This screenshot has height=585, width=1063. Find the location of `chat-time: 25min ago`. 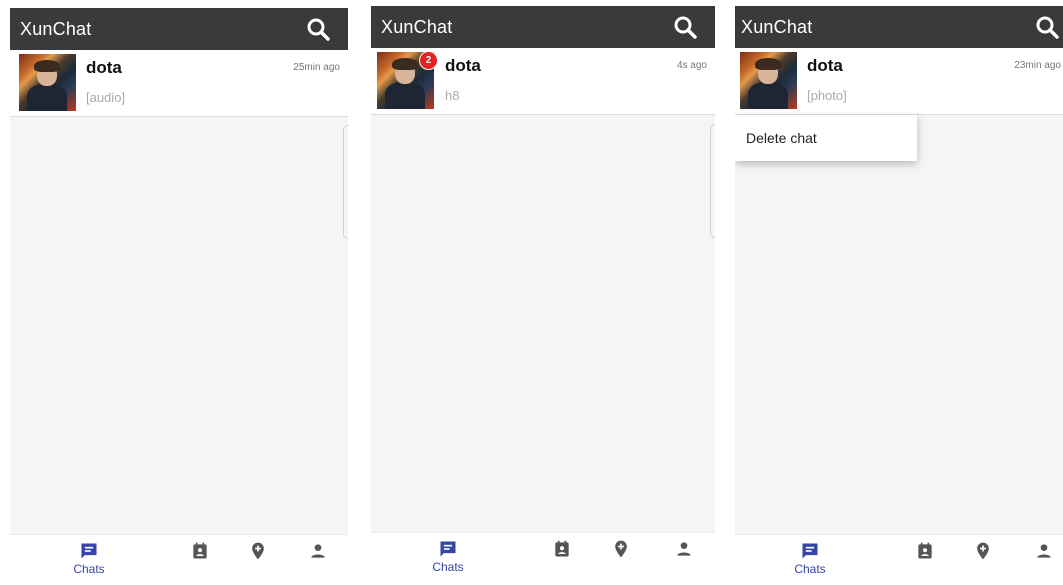

chat-time: 25min ago is located at coordinates (316, 67).